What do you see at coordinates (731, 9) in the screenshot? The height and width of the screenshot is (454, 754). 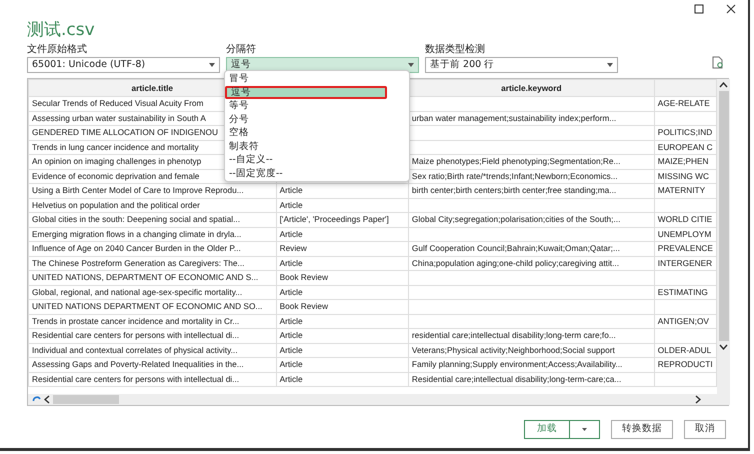 I see `close-icon` at bounding box center [731, 9].